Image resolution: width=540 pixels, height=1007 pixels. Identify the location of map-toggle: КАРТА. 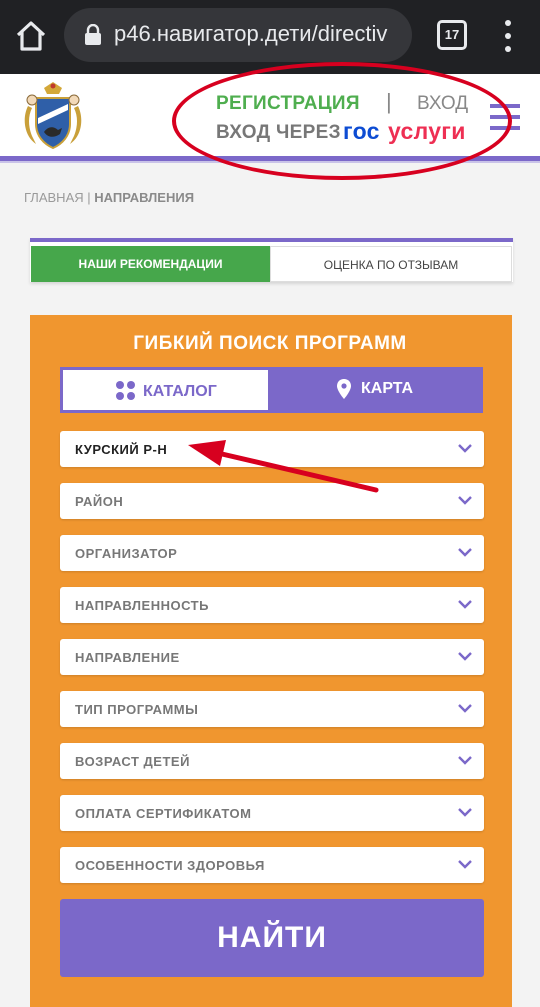
(377, 390).